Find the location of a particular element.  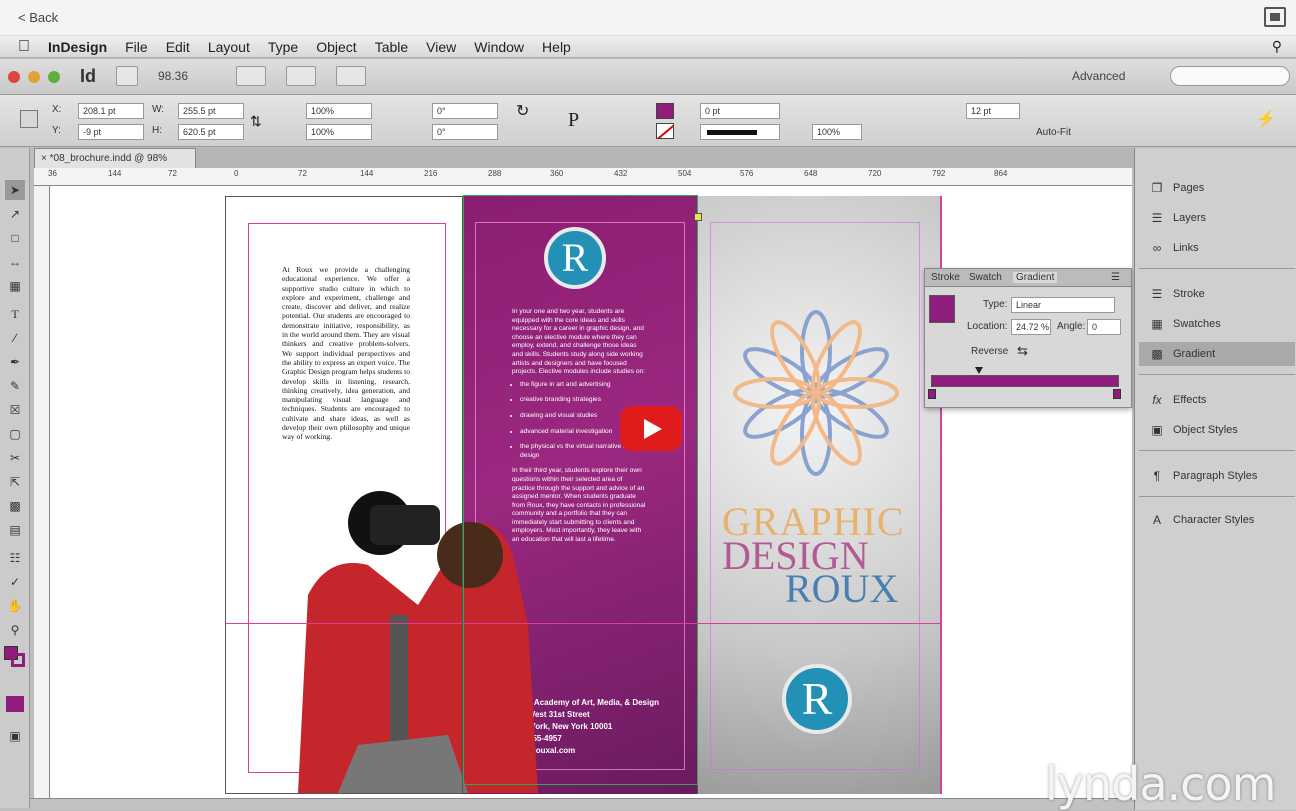

close-tab-icon: × is located at coordinates (45, 158).